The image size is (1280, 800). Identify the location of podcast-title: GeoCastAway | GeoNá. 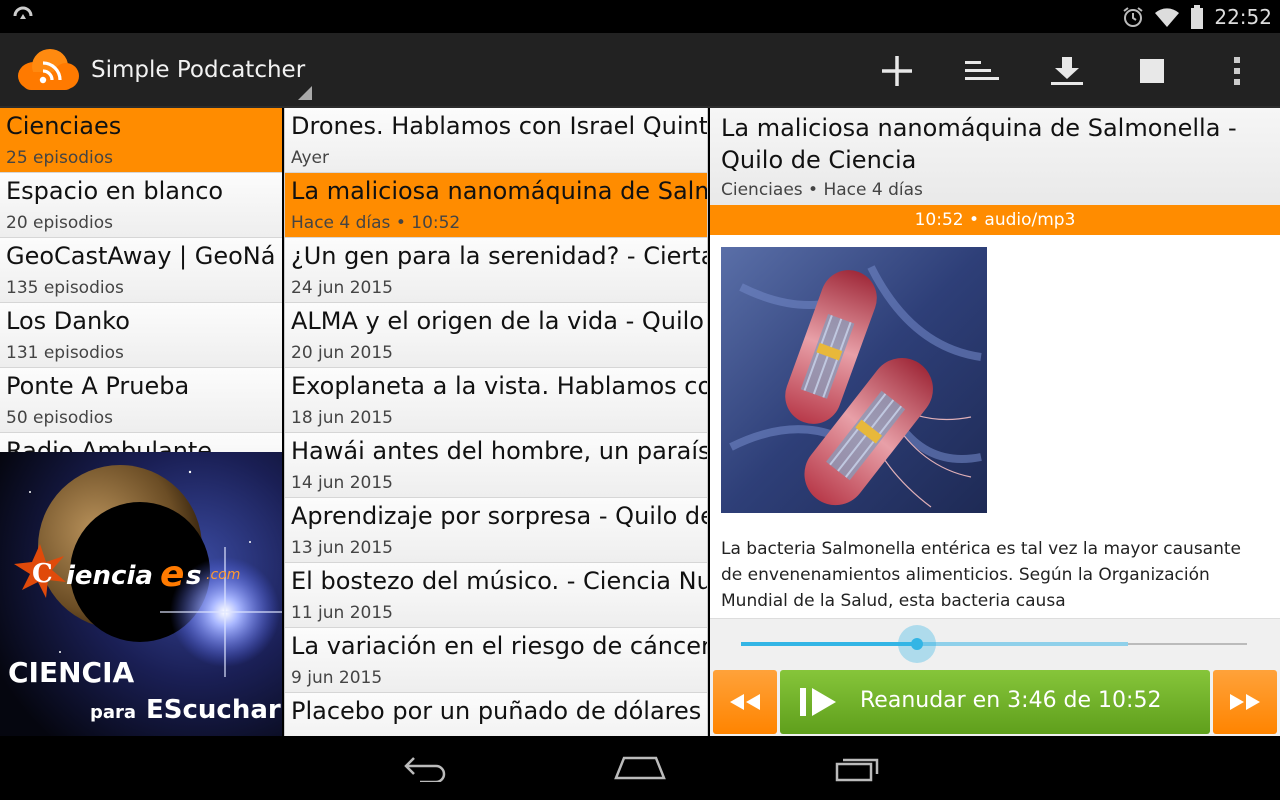
(141, 256).